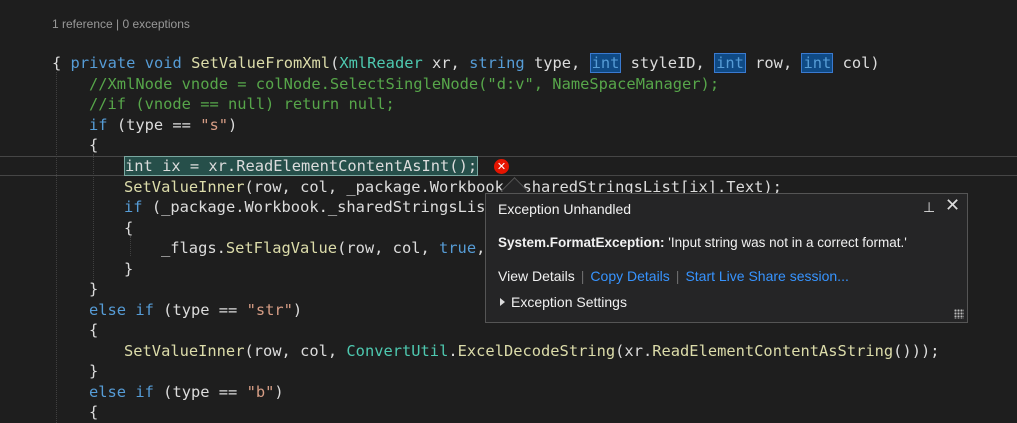  Describe the element at coordinates (930, 207) in the screenshot. I see `pin-icon: ⊥` at that location.